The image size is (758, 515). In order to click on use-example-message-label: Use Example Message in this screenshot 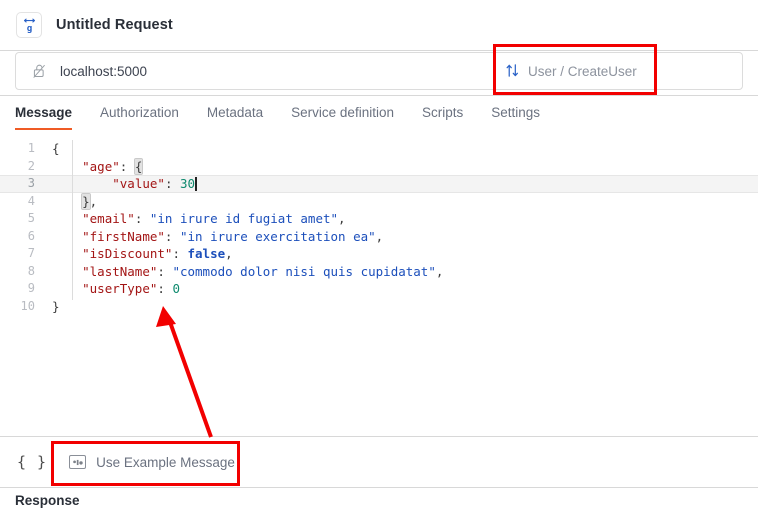, I will do `click(165, 462)`.